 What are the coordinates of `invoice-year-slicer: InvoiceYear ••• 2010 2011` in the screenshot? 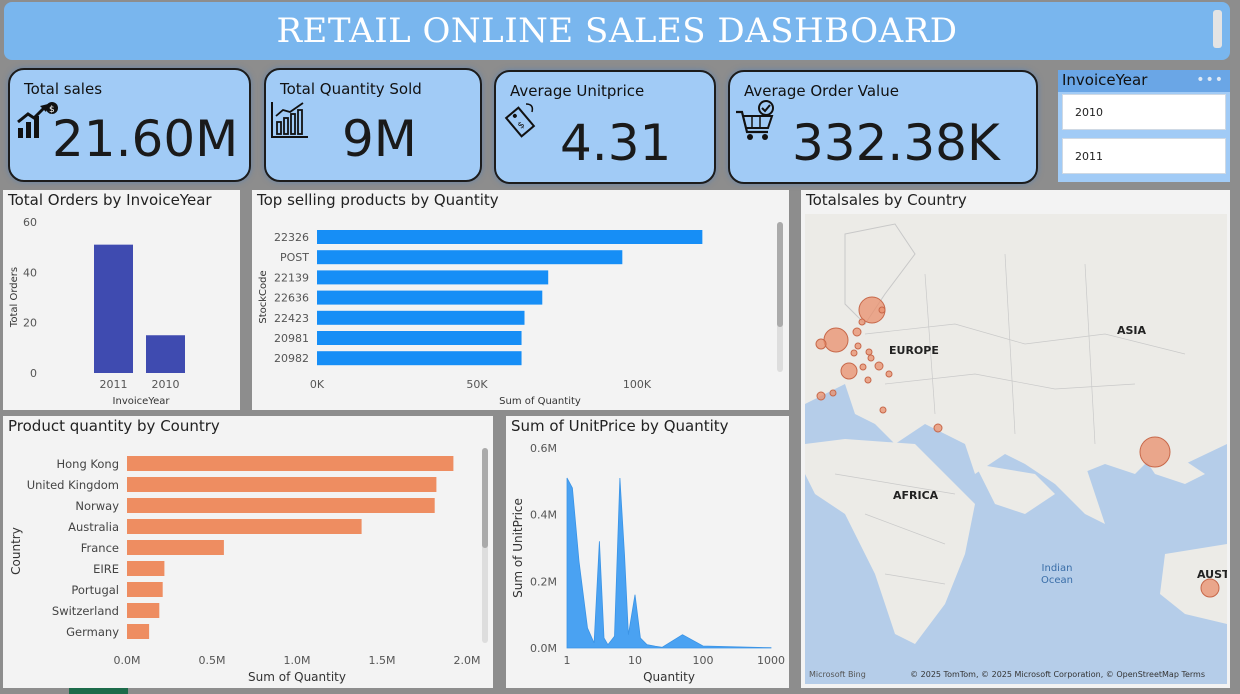 It's located at (1144, 126).